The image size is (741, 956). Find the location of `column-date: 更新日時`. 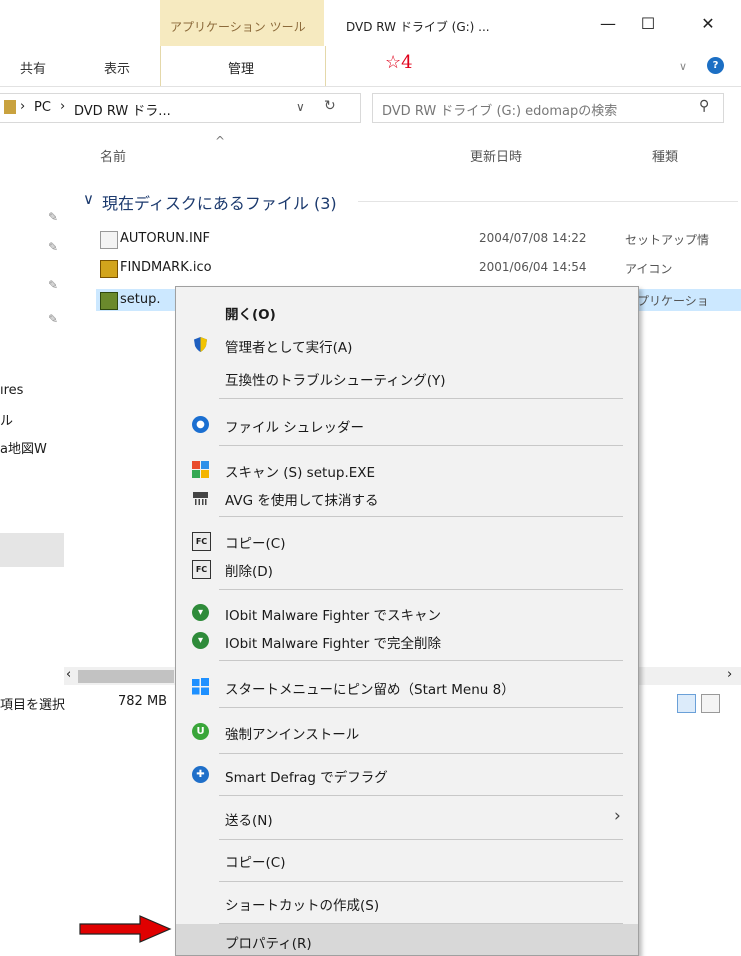

column-date: 更新日時 is located at coordinates (496, 155).